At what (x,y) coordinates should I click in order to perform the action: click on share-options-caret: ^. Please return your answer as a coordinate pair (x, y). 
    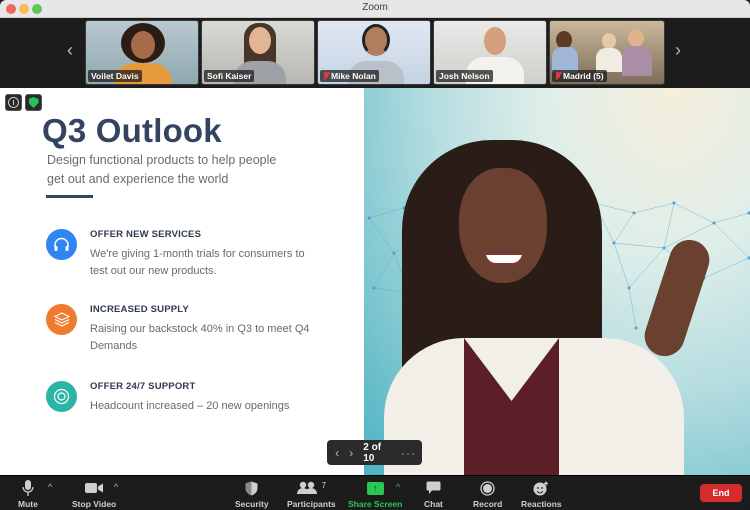
    Looking at the image, I should click on (398, 487).